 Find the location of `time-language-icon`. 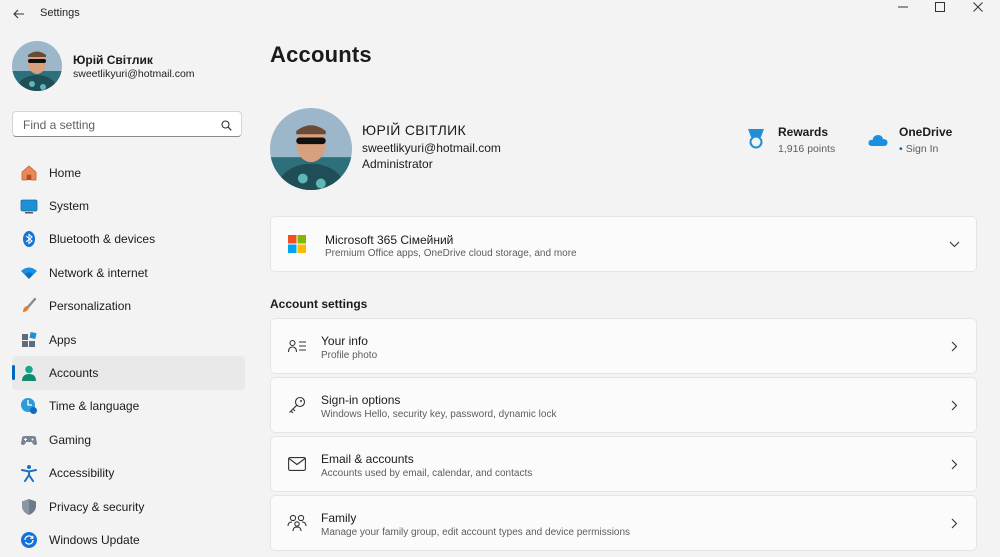

time-language-icon is located at coordinates (29, 406).